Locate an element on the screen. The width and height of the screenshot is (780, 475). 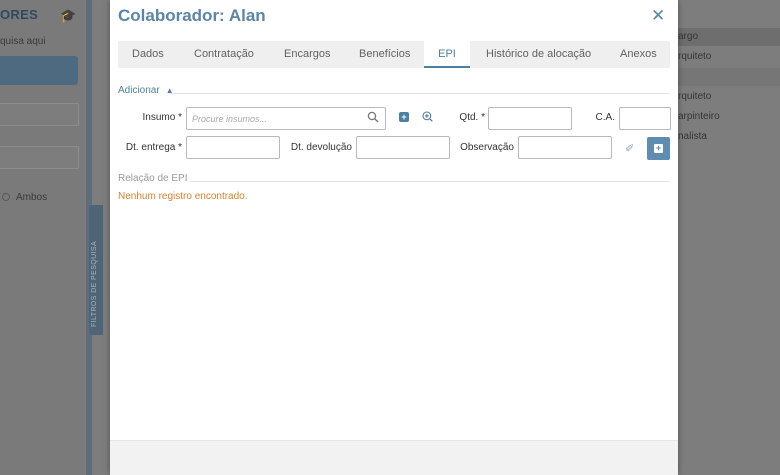
tab-anexos: Anexos is located at coordinates (638, 54).